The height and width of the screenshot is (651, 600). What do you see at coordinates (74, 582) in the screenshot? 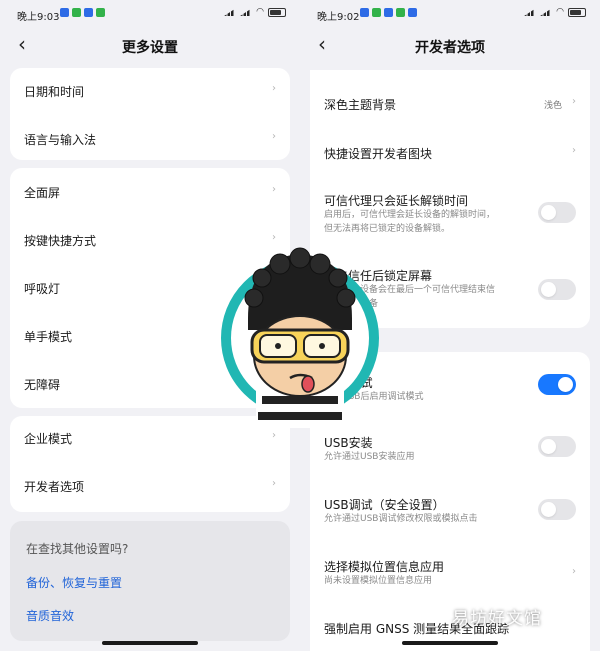
I see `link-backup-reset: 备份、恢复与重置` at bounding box center [74, 582].